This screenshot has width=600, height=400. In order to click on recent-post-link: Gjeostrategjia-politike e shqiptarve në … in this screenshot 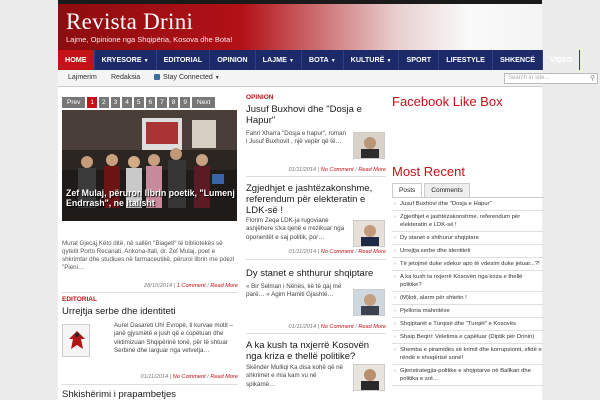, I will do `click(468, 375)`.